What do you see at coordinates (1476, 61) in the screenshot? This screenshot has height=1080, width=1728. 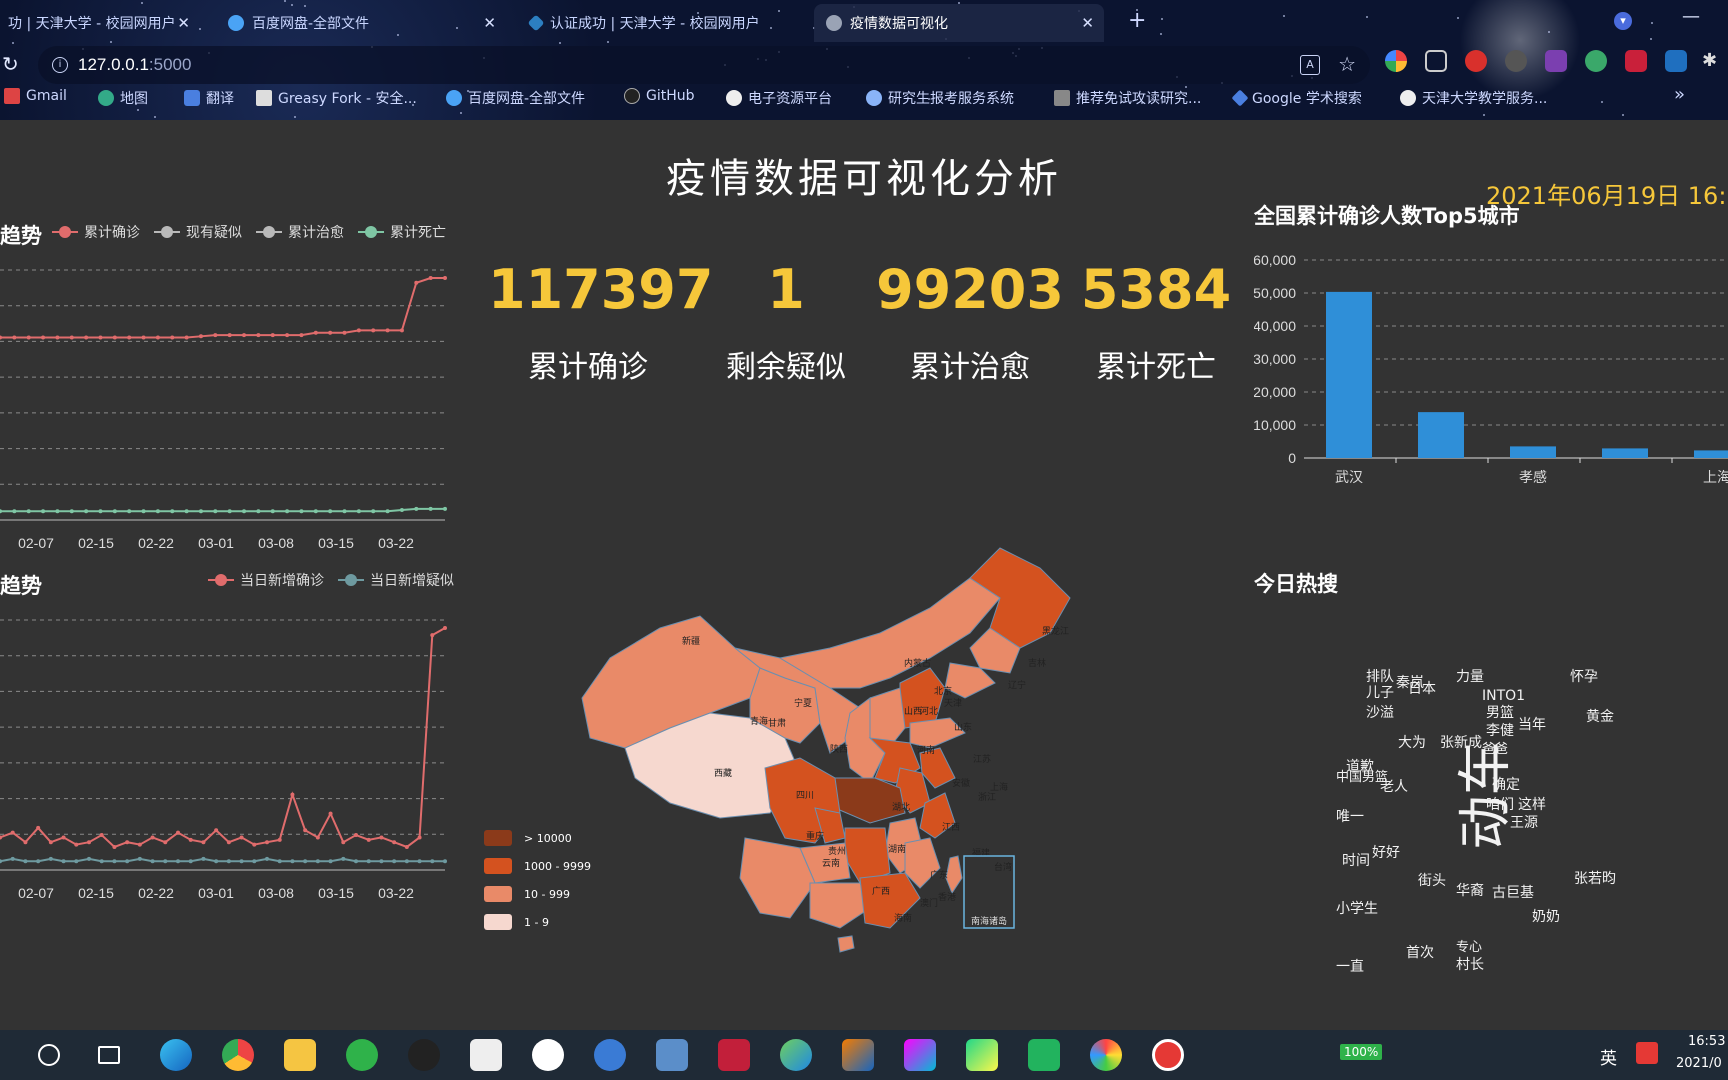 I see `adblock-icon` at bounding box center [1476, 61].